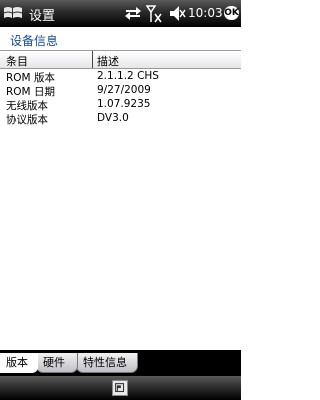  Describe the element at coordinates (177, 13) in the screenshot. I see `volume-icon` at that location.